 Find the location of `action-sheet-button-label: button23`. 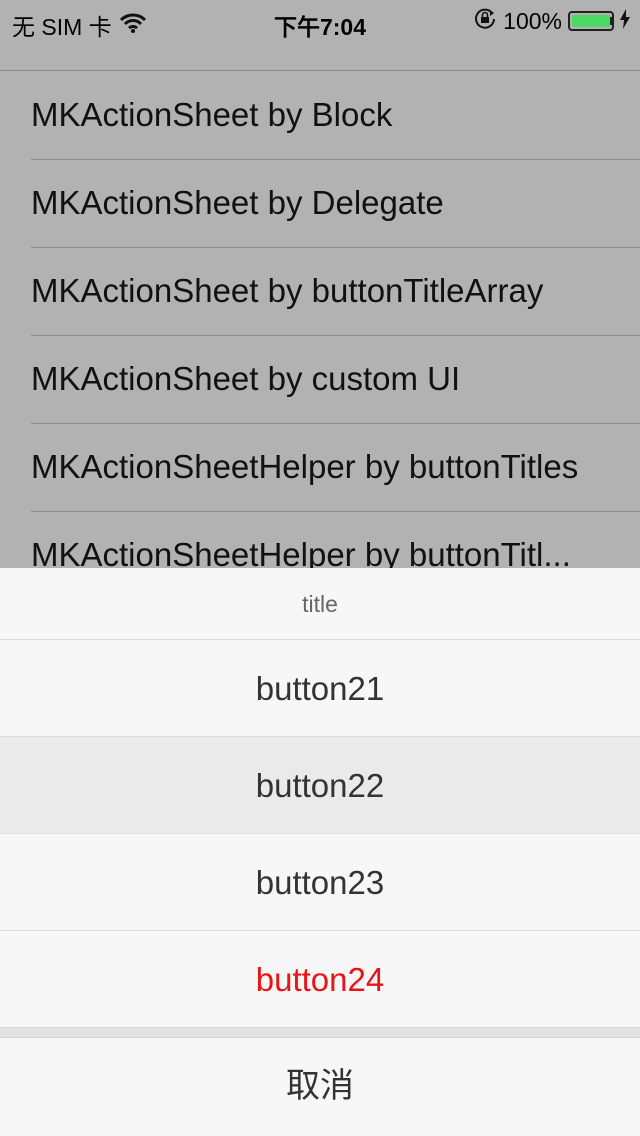

action-sheet-button-label: button23 is located at coordinates (320, 882).